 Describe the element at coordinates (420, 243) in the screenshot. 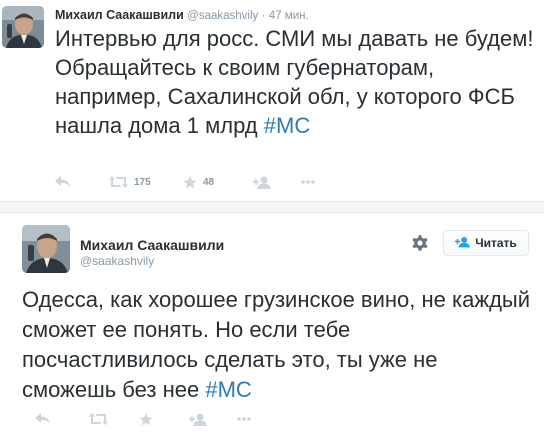

I see `gear-icon` at that location.